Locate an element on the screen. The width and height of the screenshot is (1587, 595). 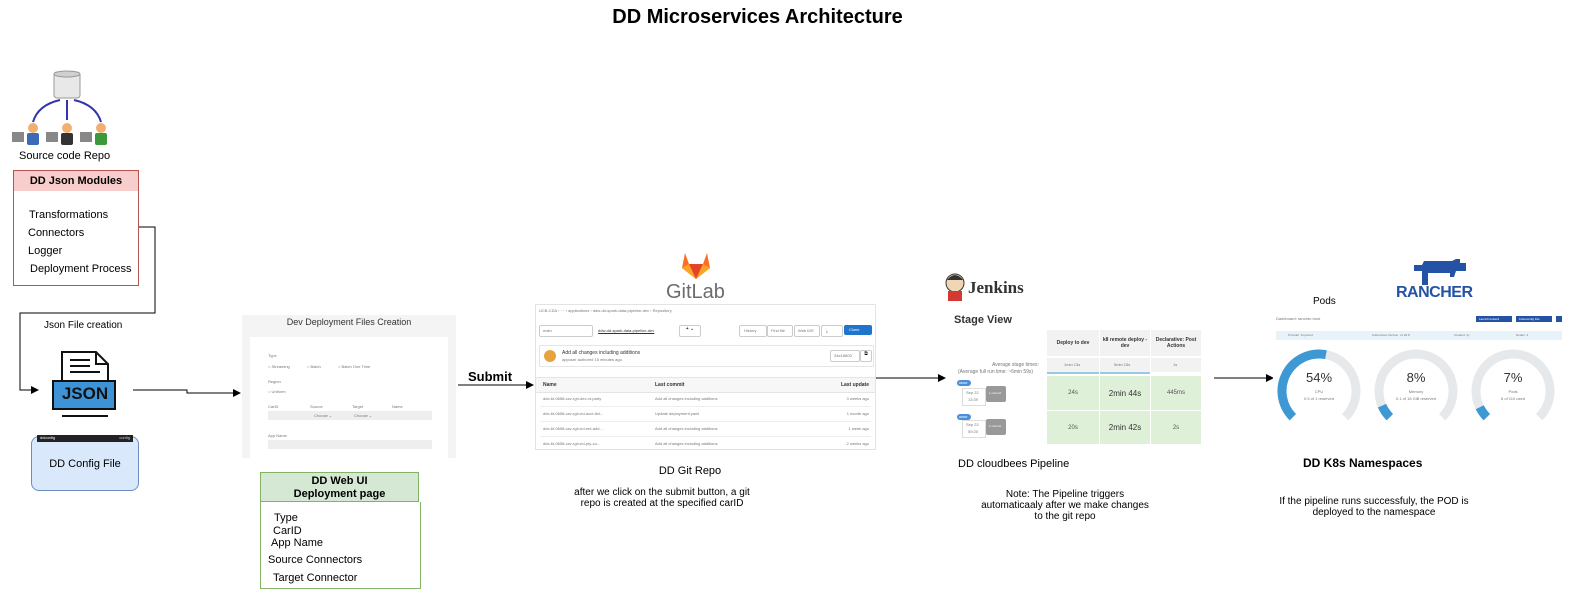
form-app-name-input is located at coordinates (350, 444).